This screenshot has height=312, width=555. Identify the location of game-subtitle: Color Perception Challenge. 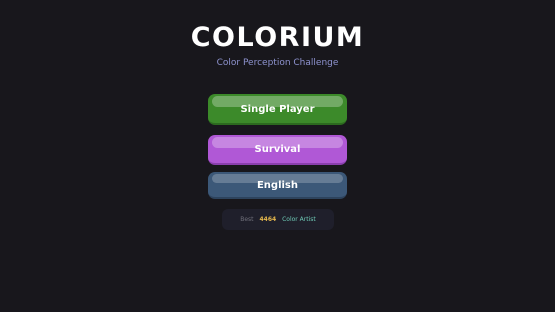
(277, 63).